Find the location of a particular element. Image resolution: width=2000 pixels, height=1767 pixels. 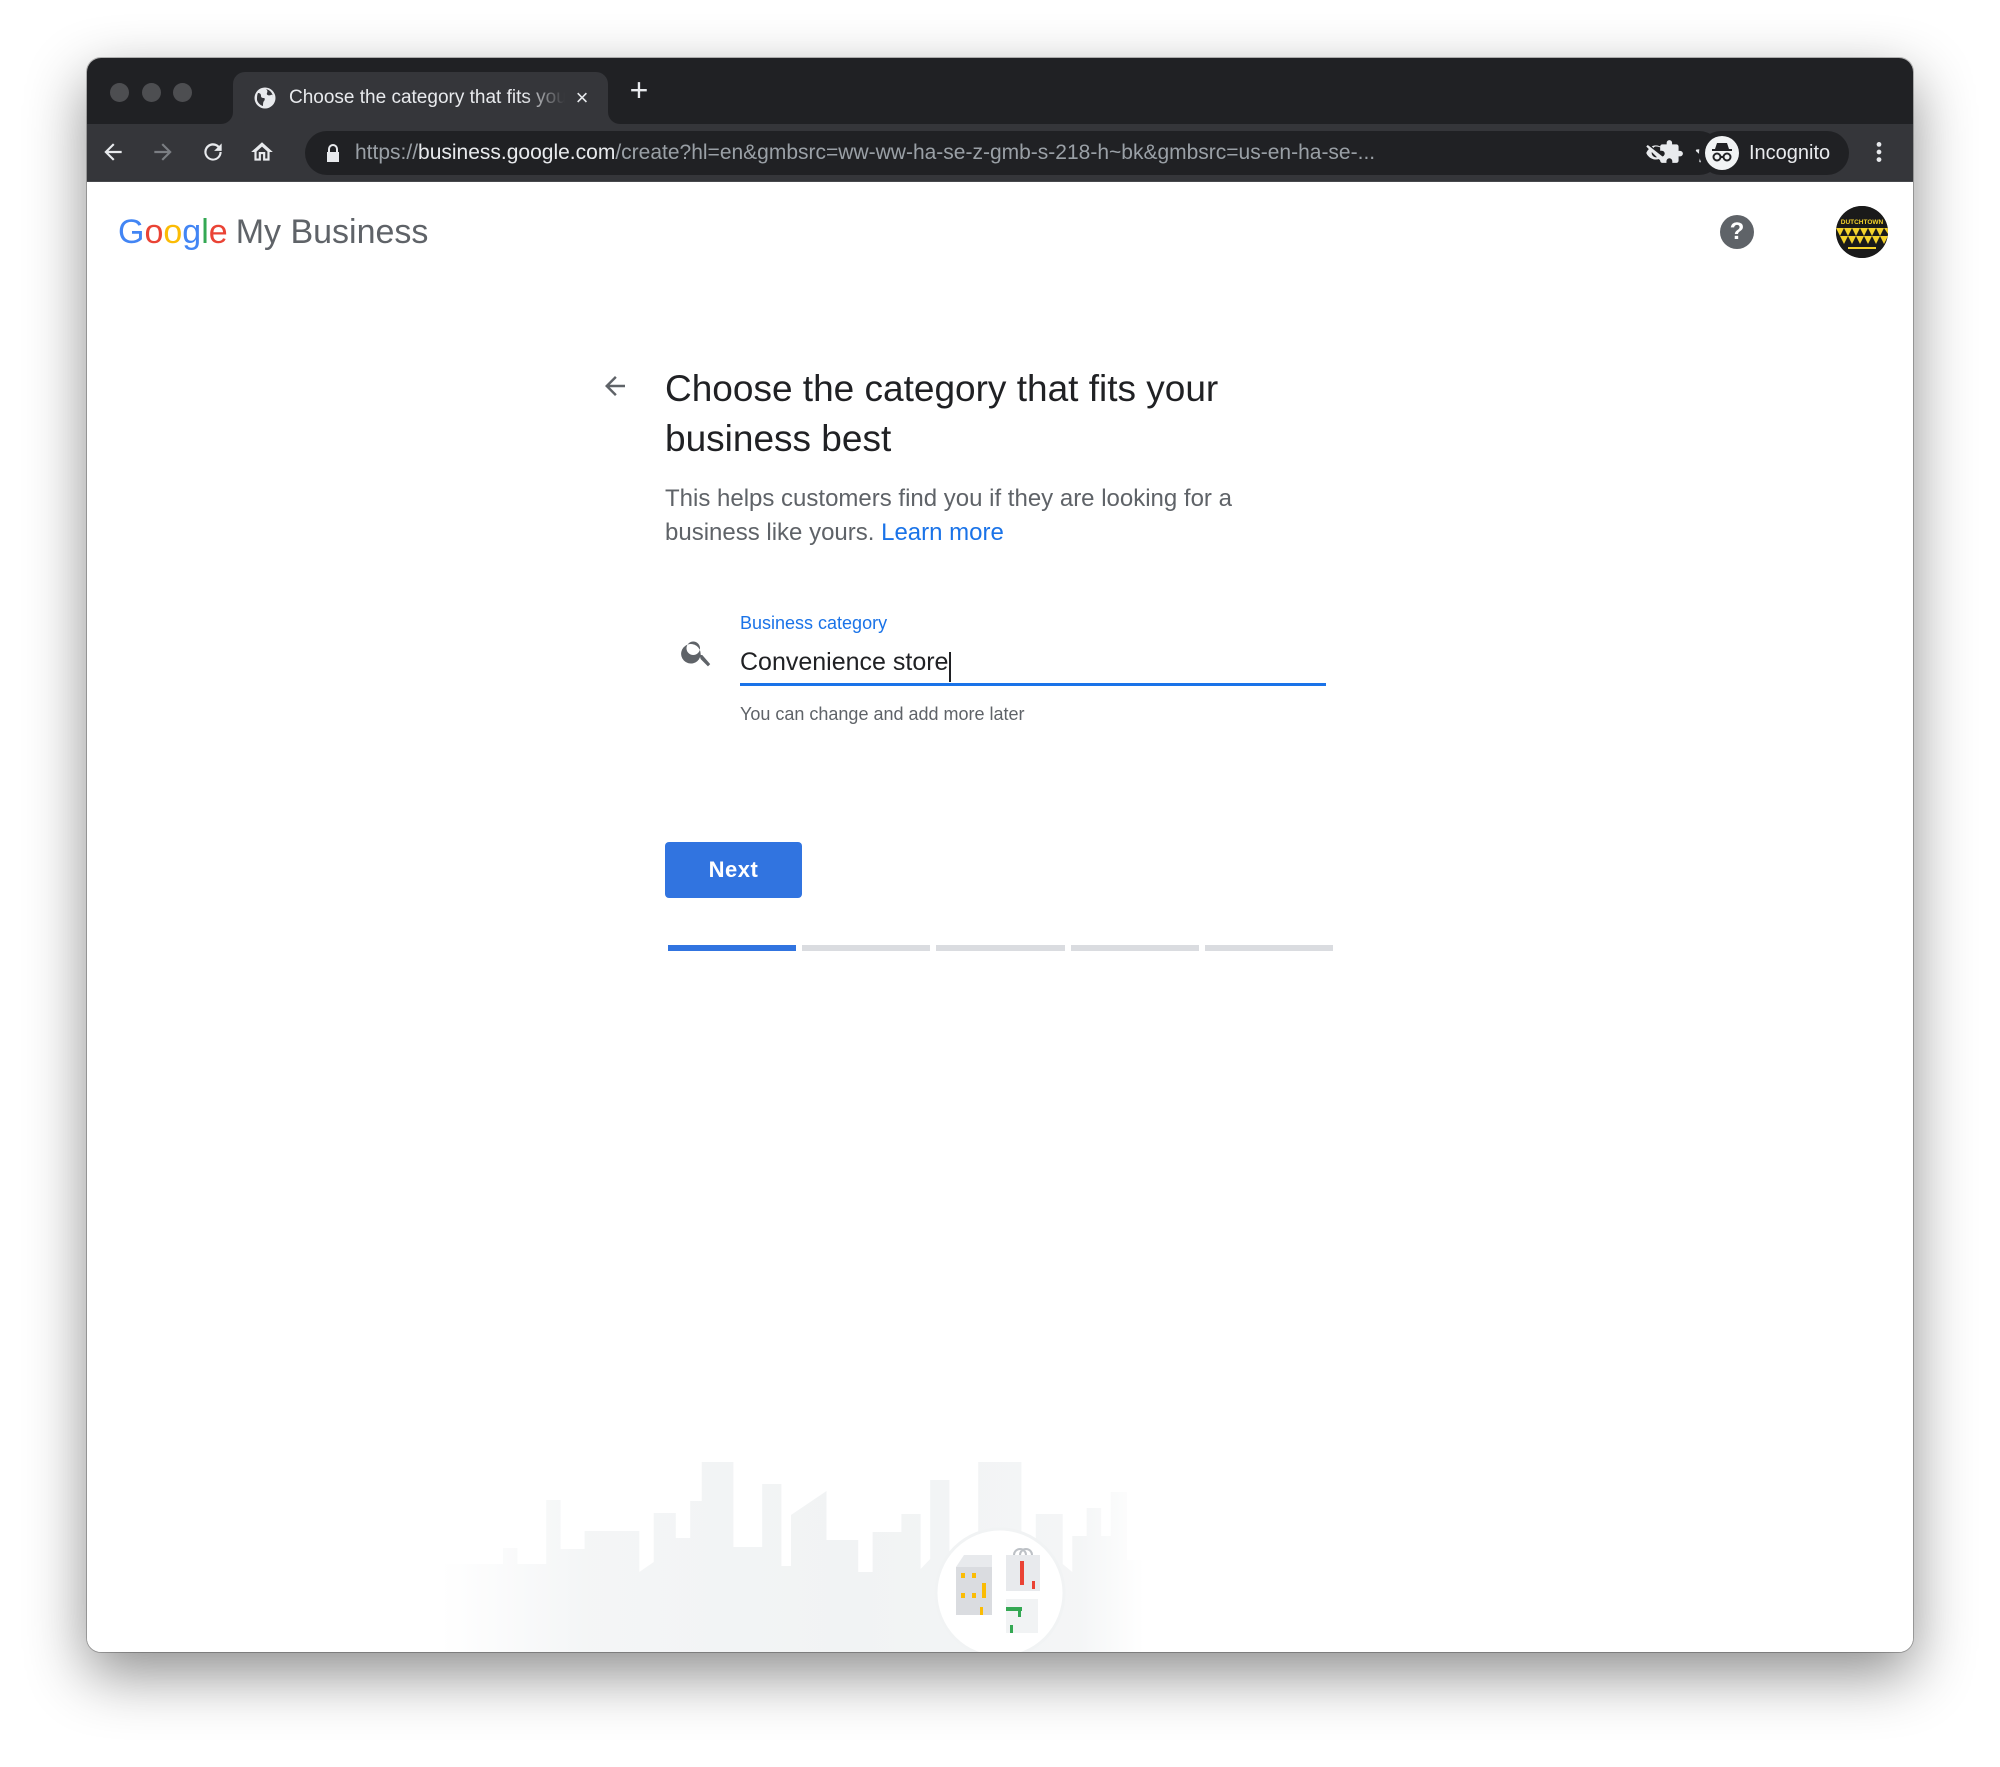

home-button is located at coordinates (262, 152).